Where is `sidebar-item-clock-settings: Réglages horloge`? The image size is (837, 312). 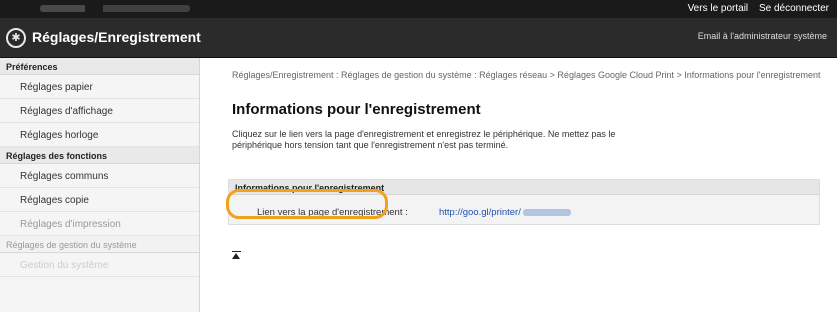 sidebar-item-clock-settings: Réglages horloge is located at coordinates (99, 135).